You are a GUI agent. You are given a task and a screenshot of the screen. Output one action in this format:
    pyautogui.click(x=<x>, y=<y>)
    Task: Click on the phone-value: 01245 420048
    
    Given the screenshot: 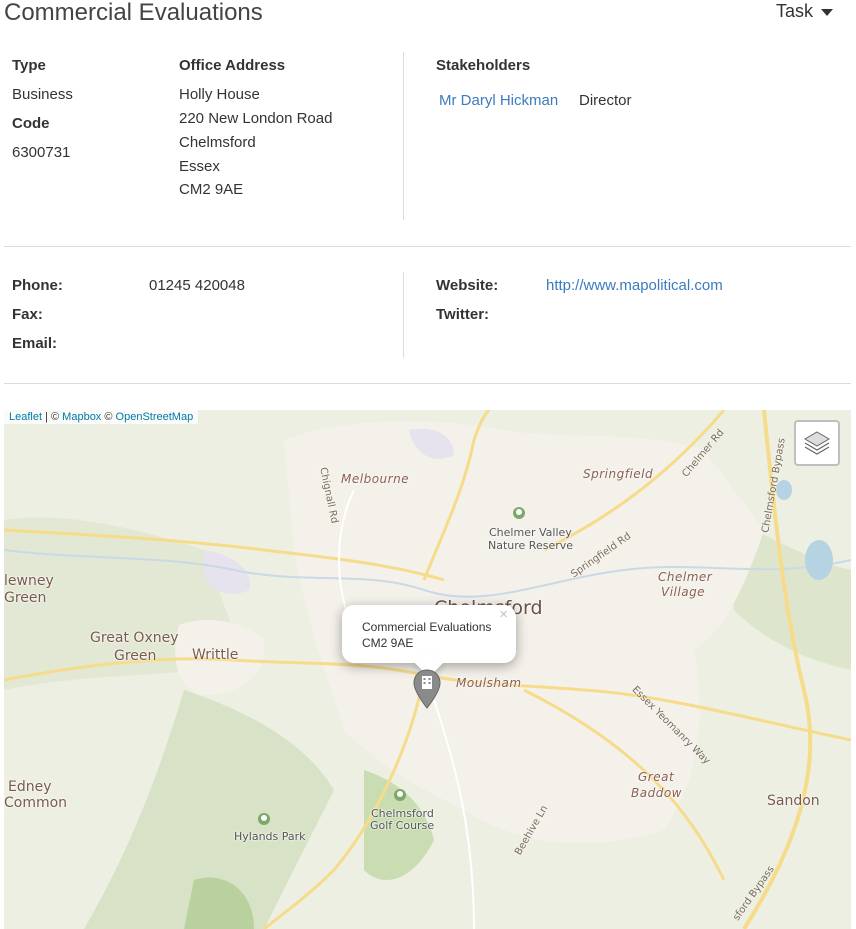 What is the action you would take?
    pyautogui.click(x=197, y=285)
    